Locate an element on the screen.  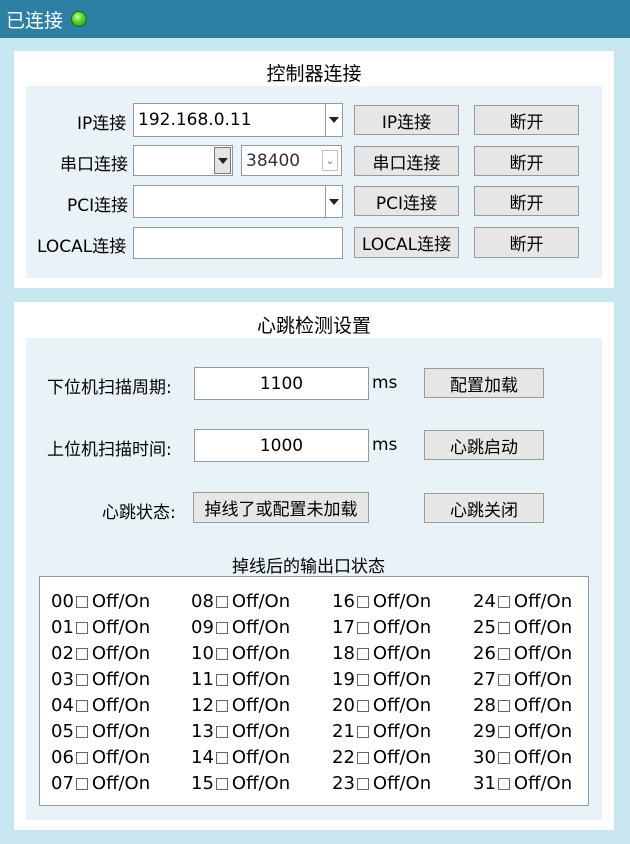
output-port-item: 19 Off/On is located at coordinates (381, 679).